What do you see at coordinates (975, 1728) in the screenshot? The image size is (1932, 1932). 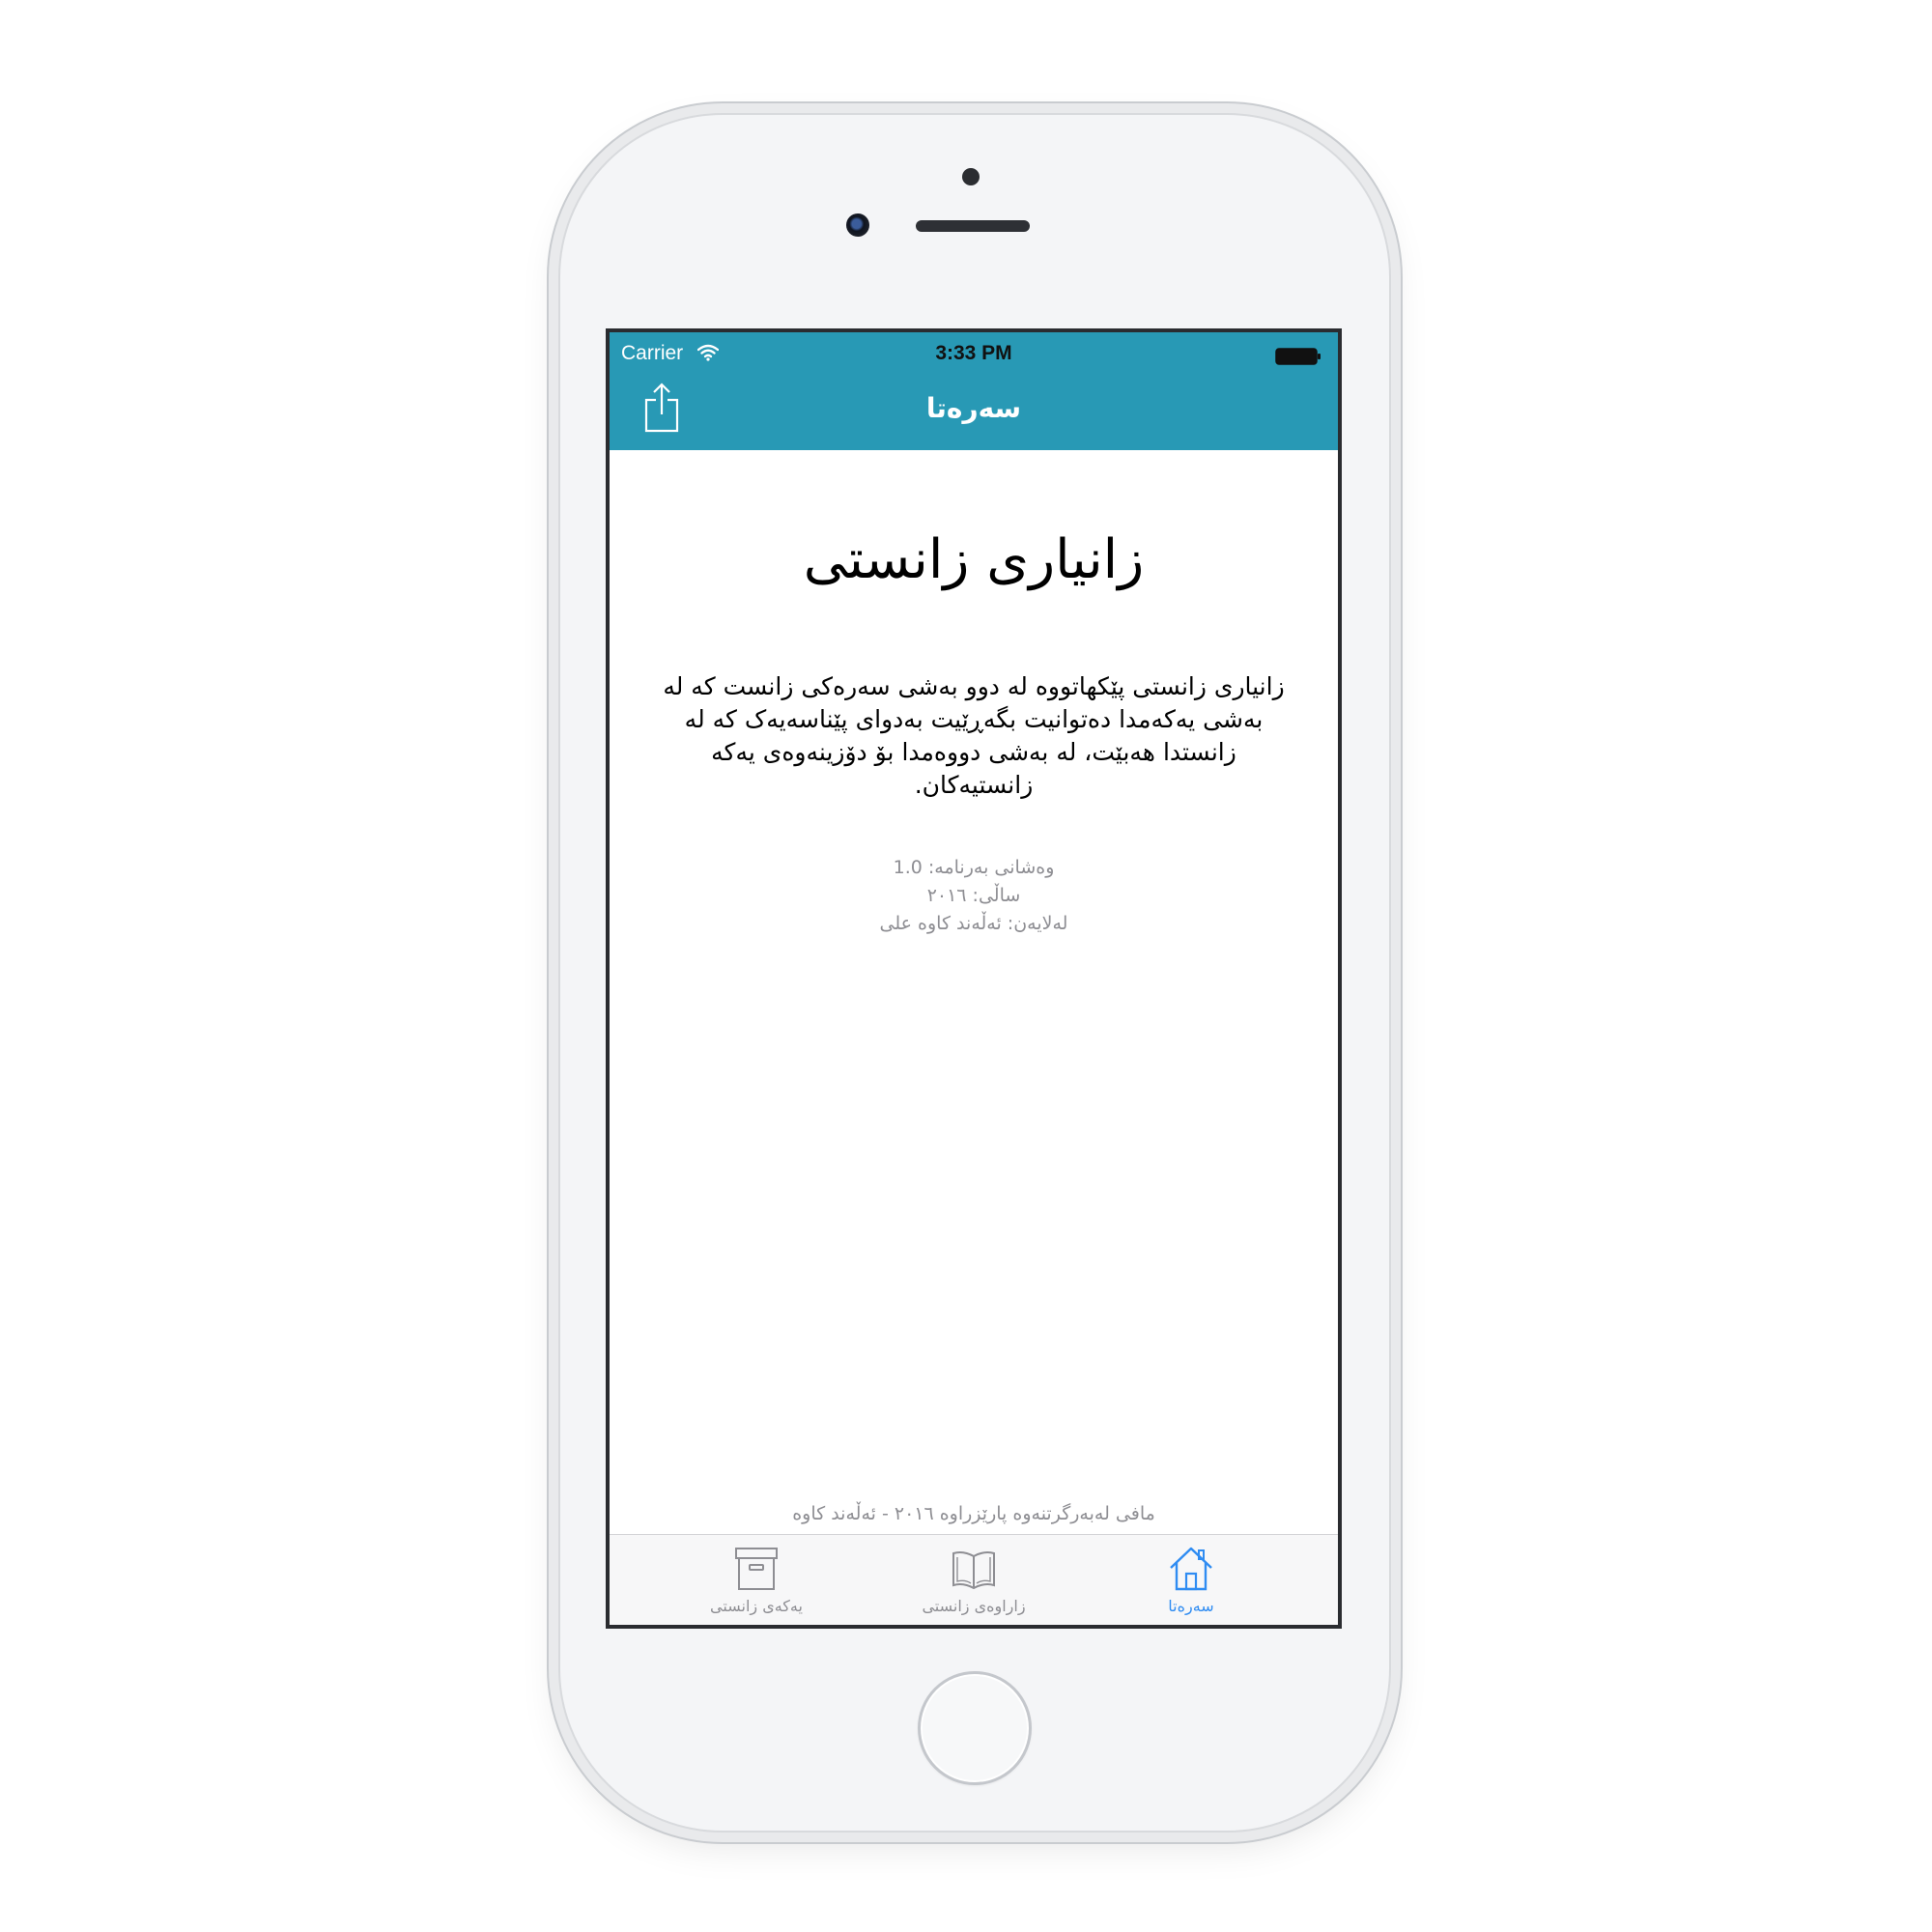 I see `home-button` at bounding box center [975, 1728].